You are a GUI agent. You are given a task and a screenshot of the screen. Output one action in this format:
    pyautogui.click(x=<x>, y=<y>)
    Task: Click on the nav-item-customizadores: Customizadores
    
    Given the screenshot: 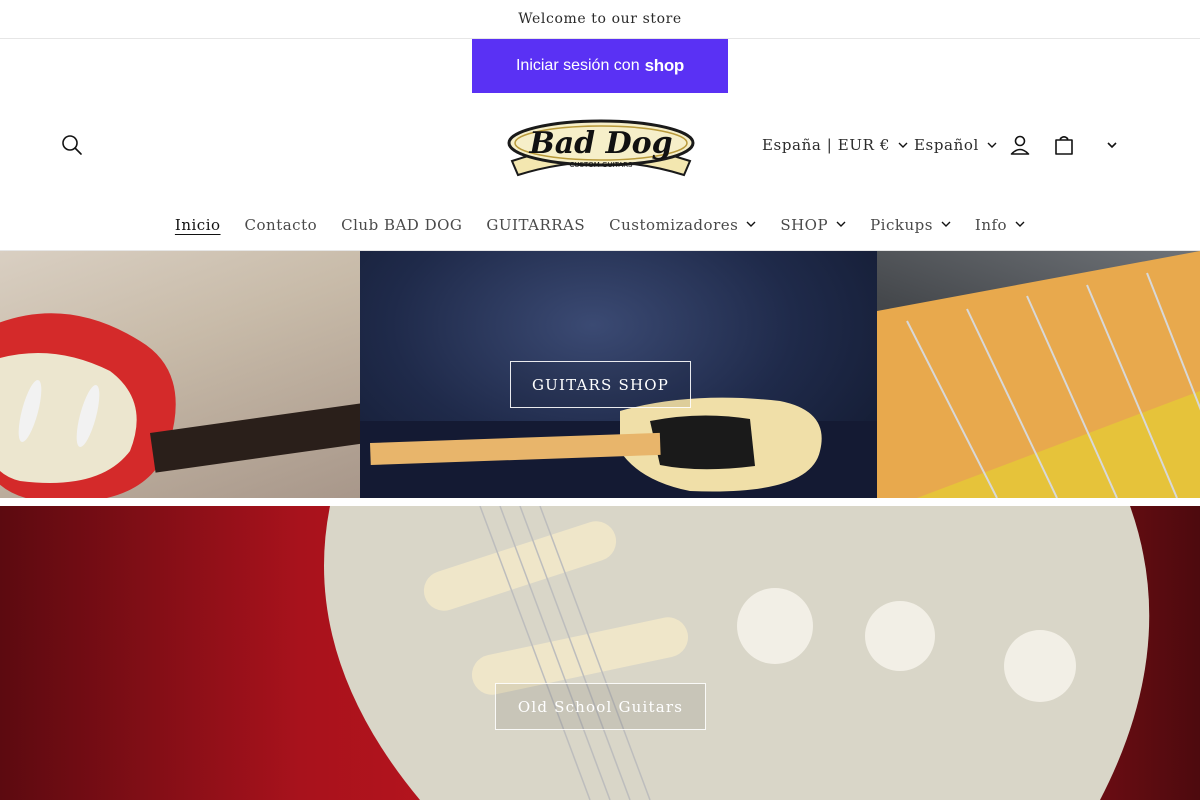 What is the action you would take?
    pyautogui.click(x=682, y=225)
    